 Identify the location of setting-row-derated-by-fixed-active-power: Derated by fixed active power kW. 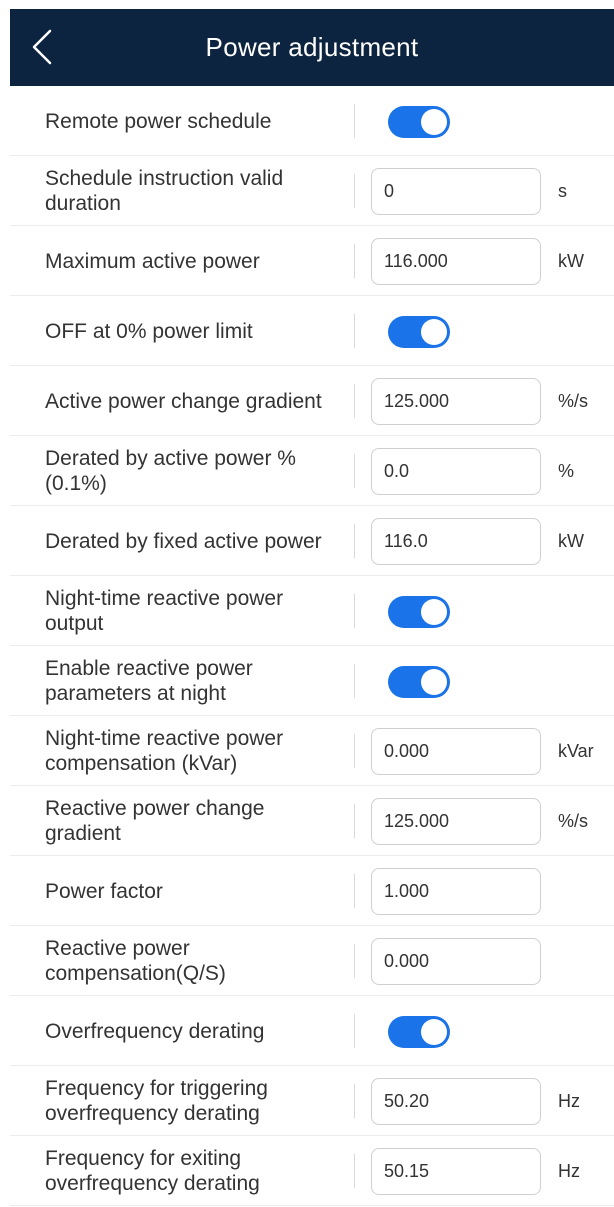
(312, 541).